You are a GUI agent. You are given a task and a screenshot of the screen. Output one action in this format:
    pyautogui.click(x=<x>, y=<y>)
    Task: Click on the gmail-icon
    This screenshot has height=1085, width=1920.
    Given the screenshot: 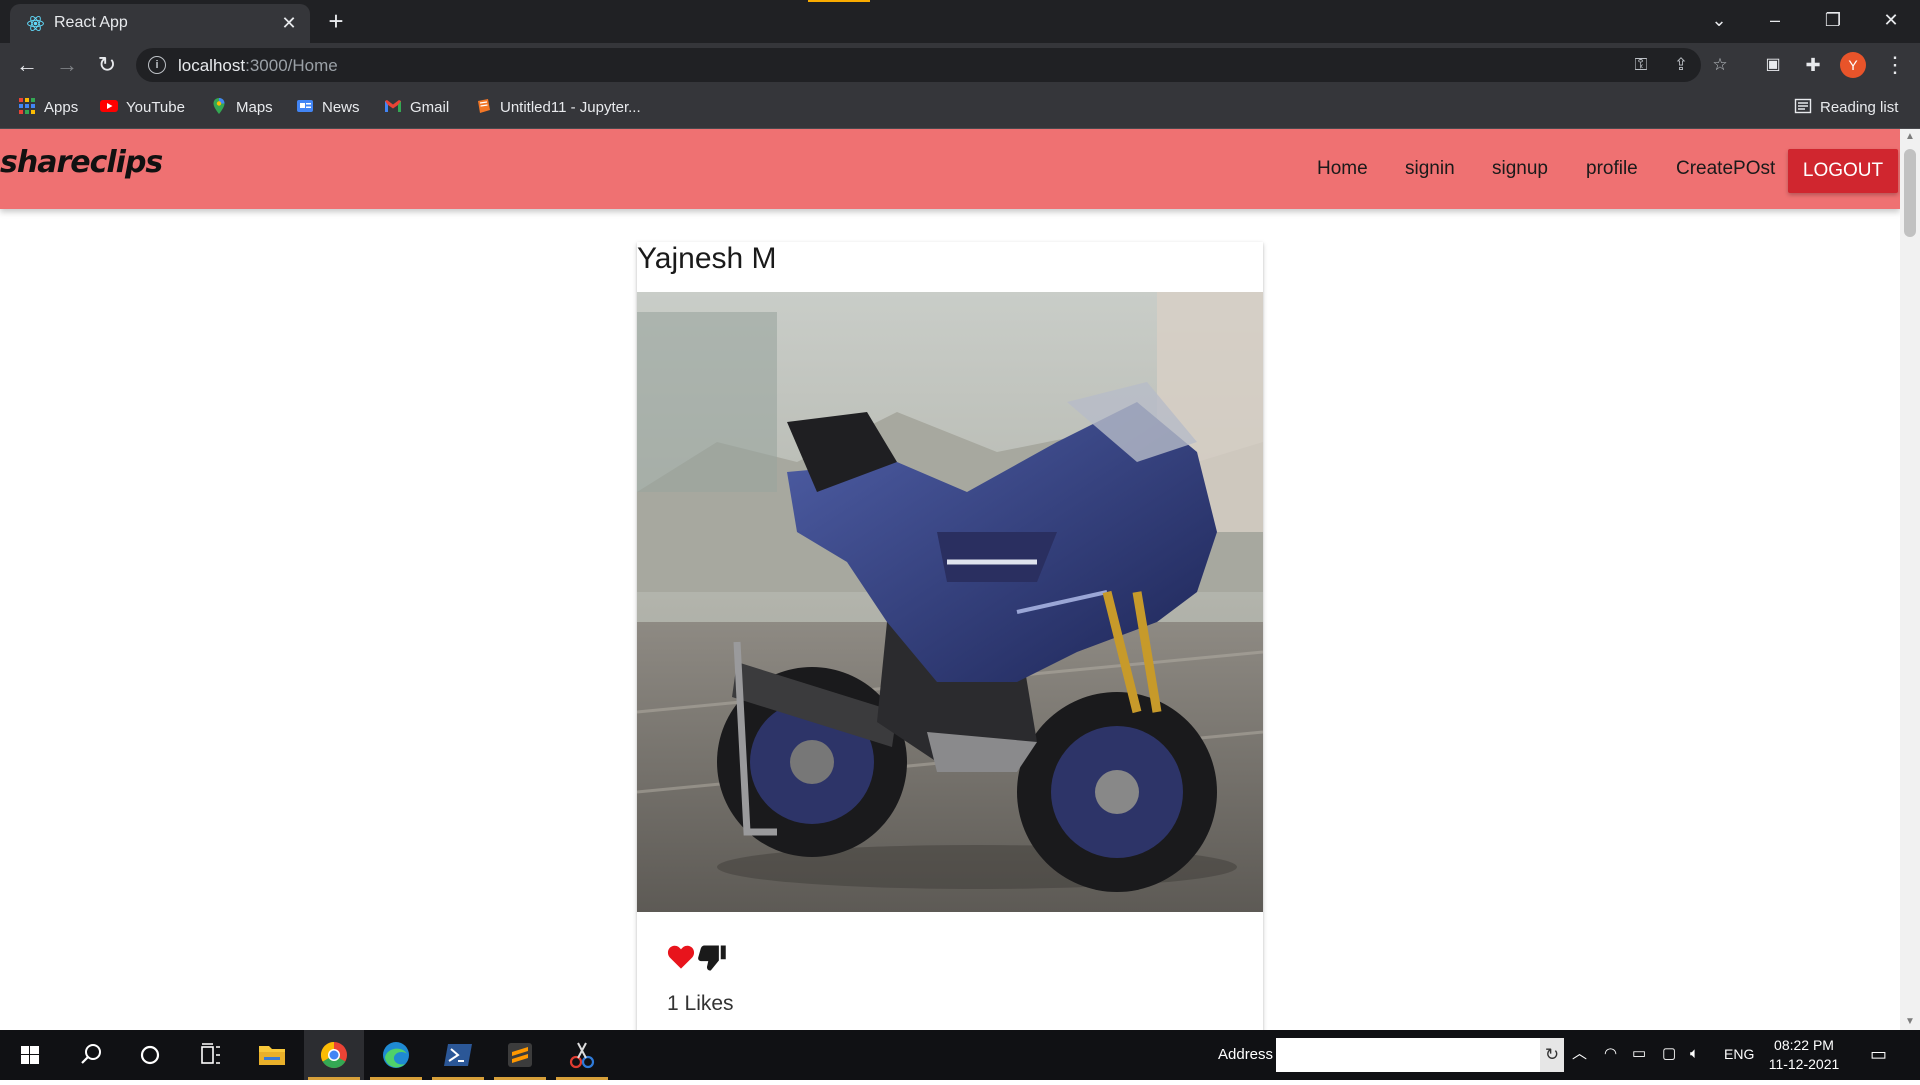 What is the action you would take?
    pyautogui.click(x=393, y=106)
    